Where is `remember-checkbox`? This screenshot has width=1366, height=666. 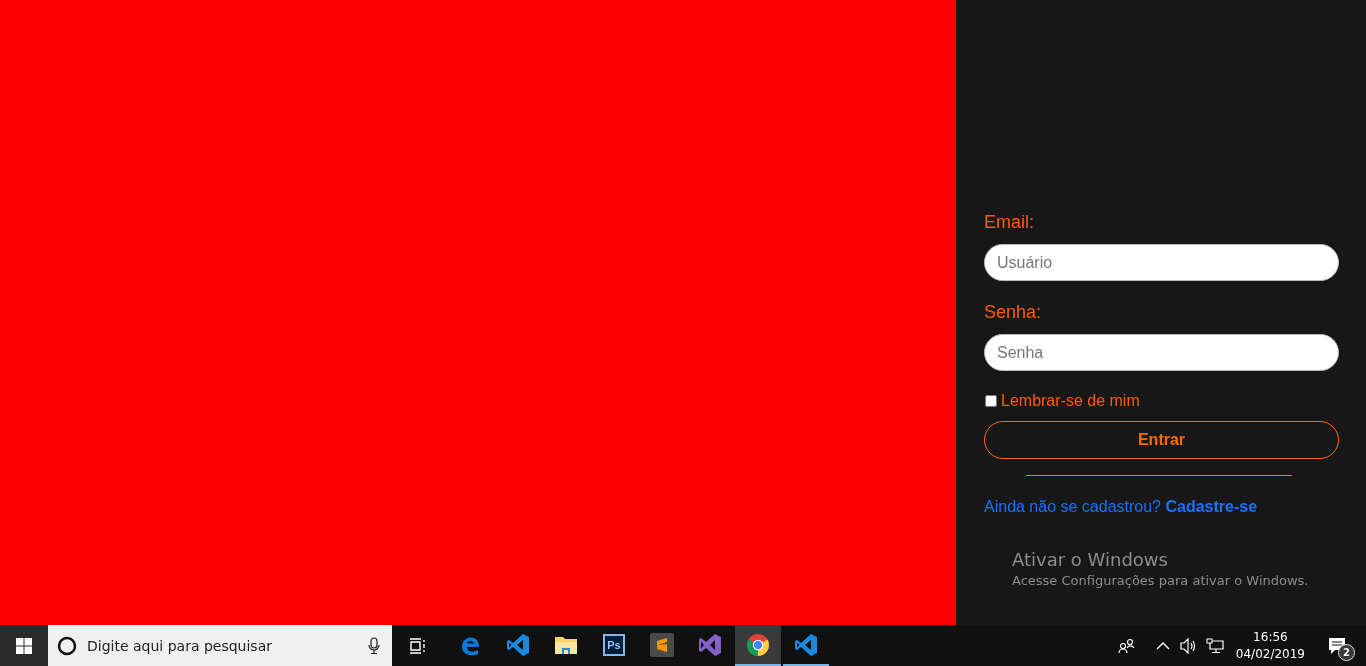
remember-checkbox is located at coordinates (991, 401).